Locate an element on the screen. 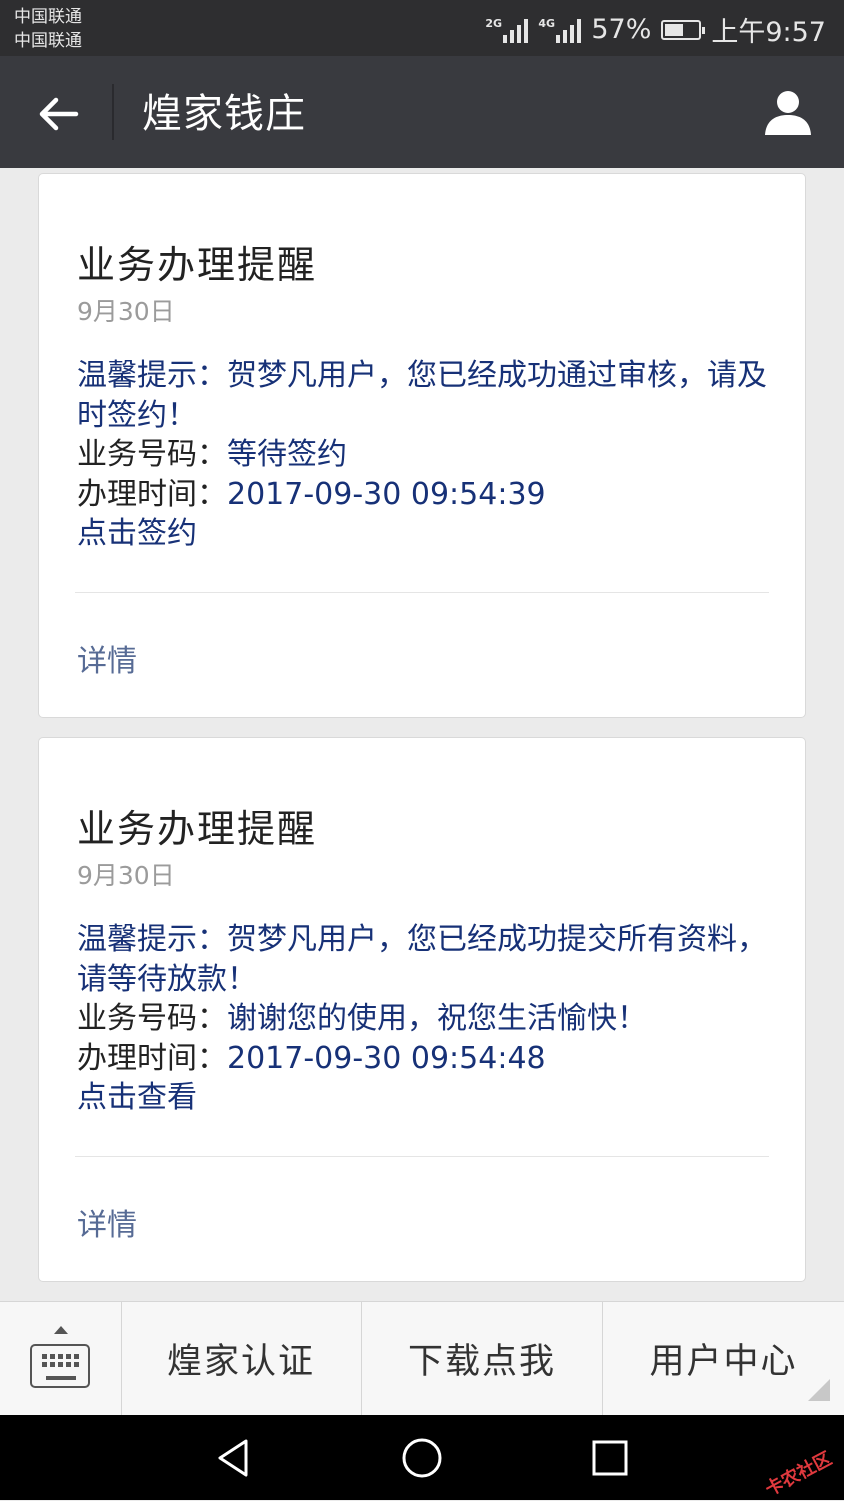 The height and width of the screenshot is (1501, 844). nav-bar: 煌家钱庄 is located at coordinates (422, 112).